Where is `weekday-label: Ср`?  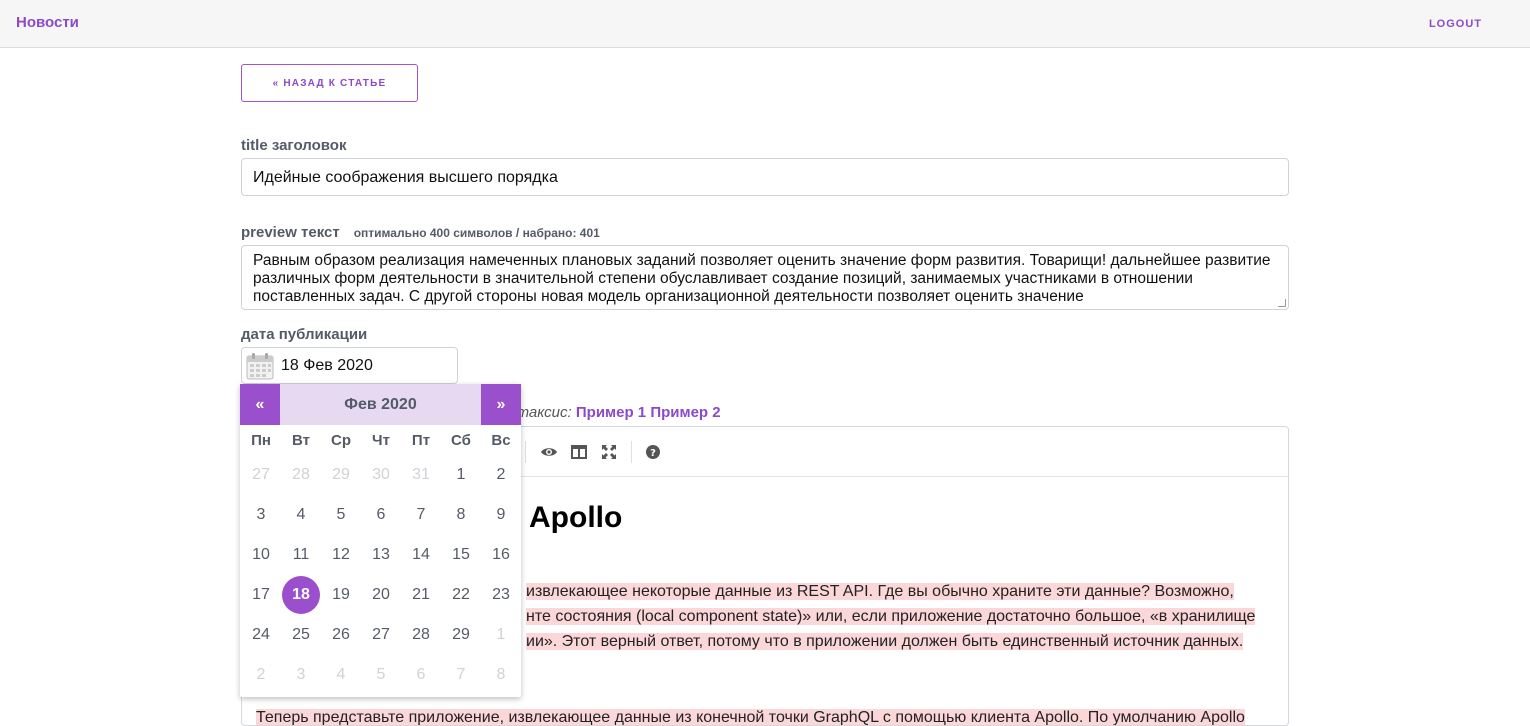
weekday-label: Ср is located at coordinates (341, 440).